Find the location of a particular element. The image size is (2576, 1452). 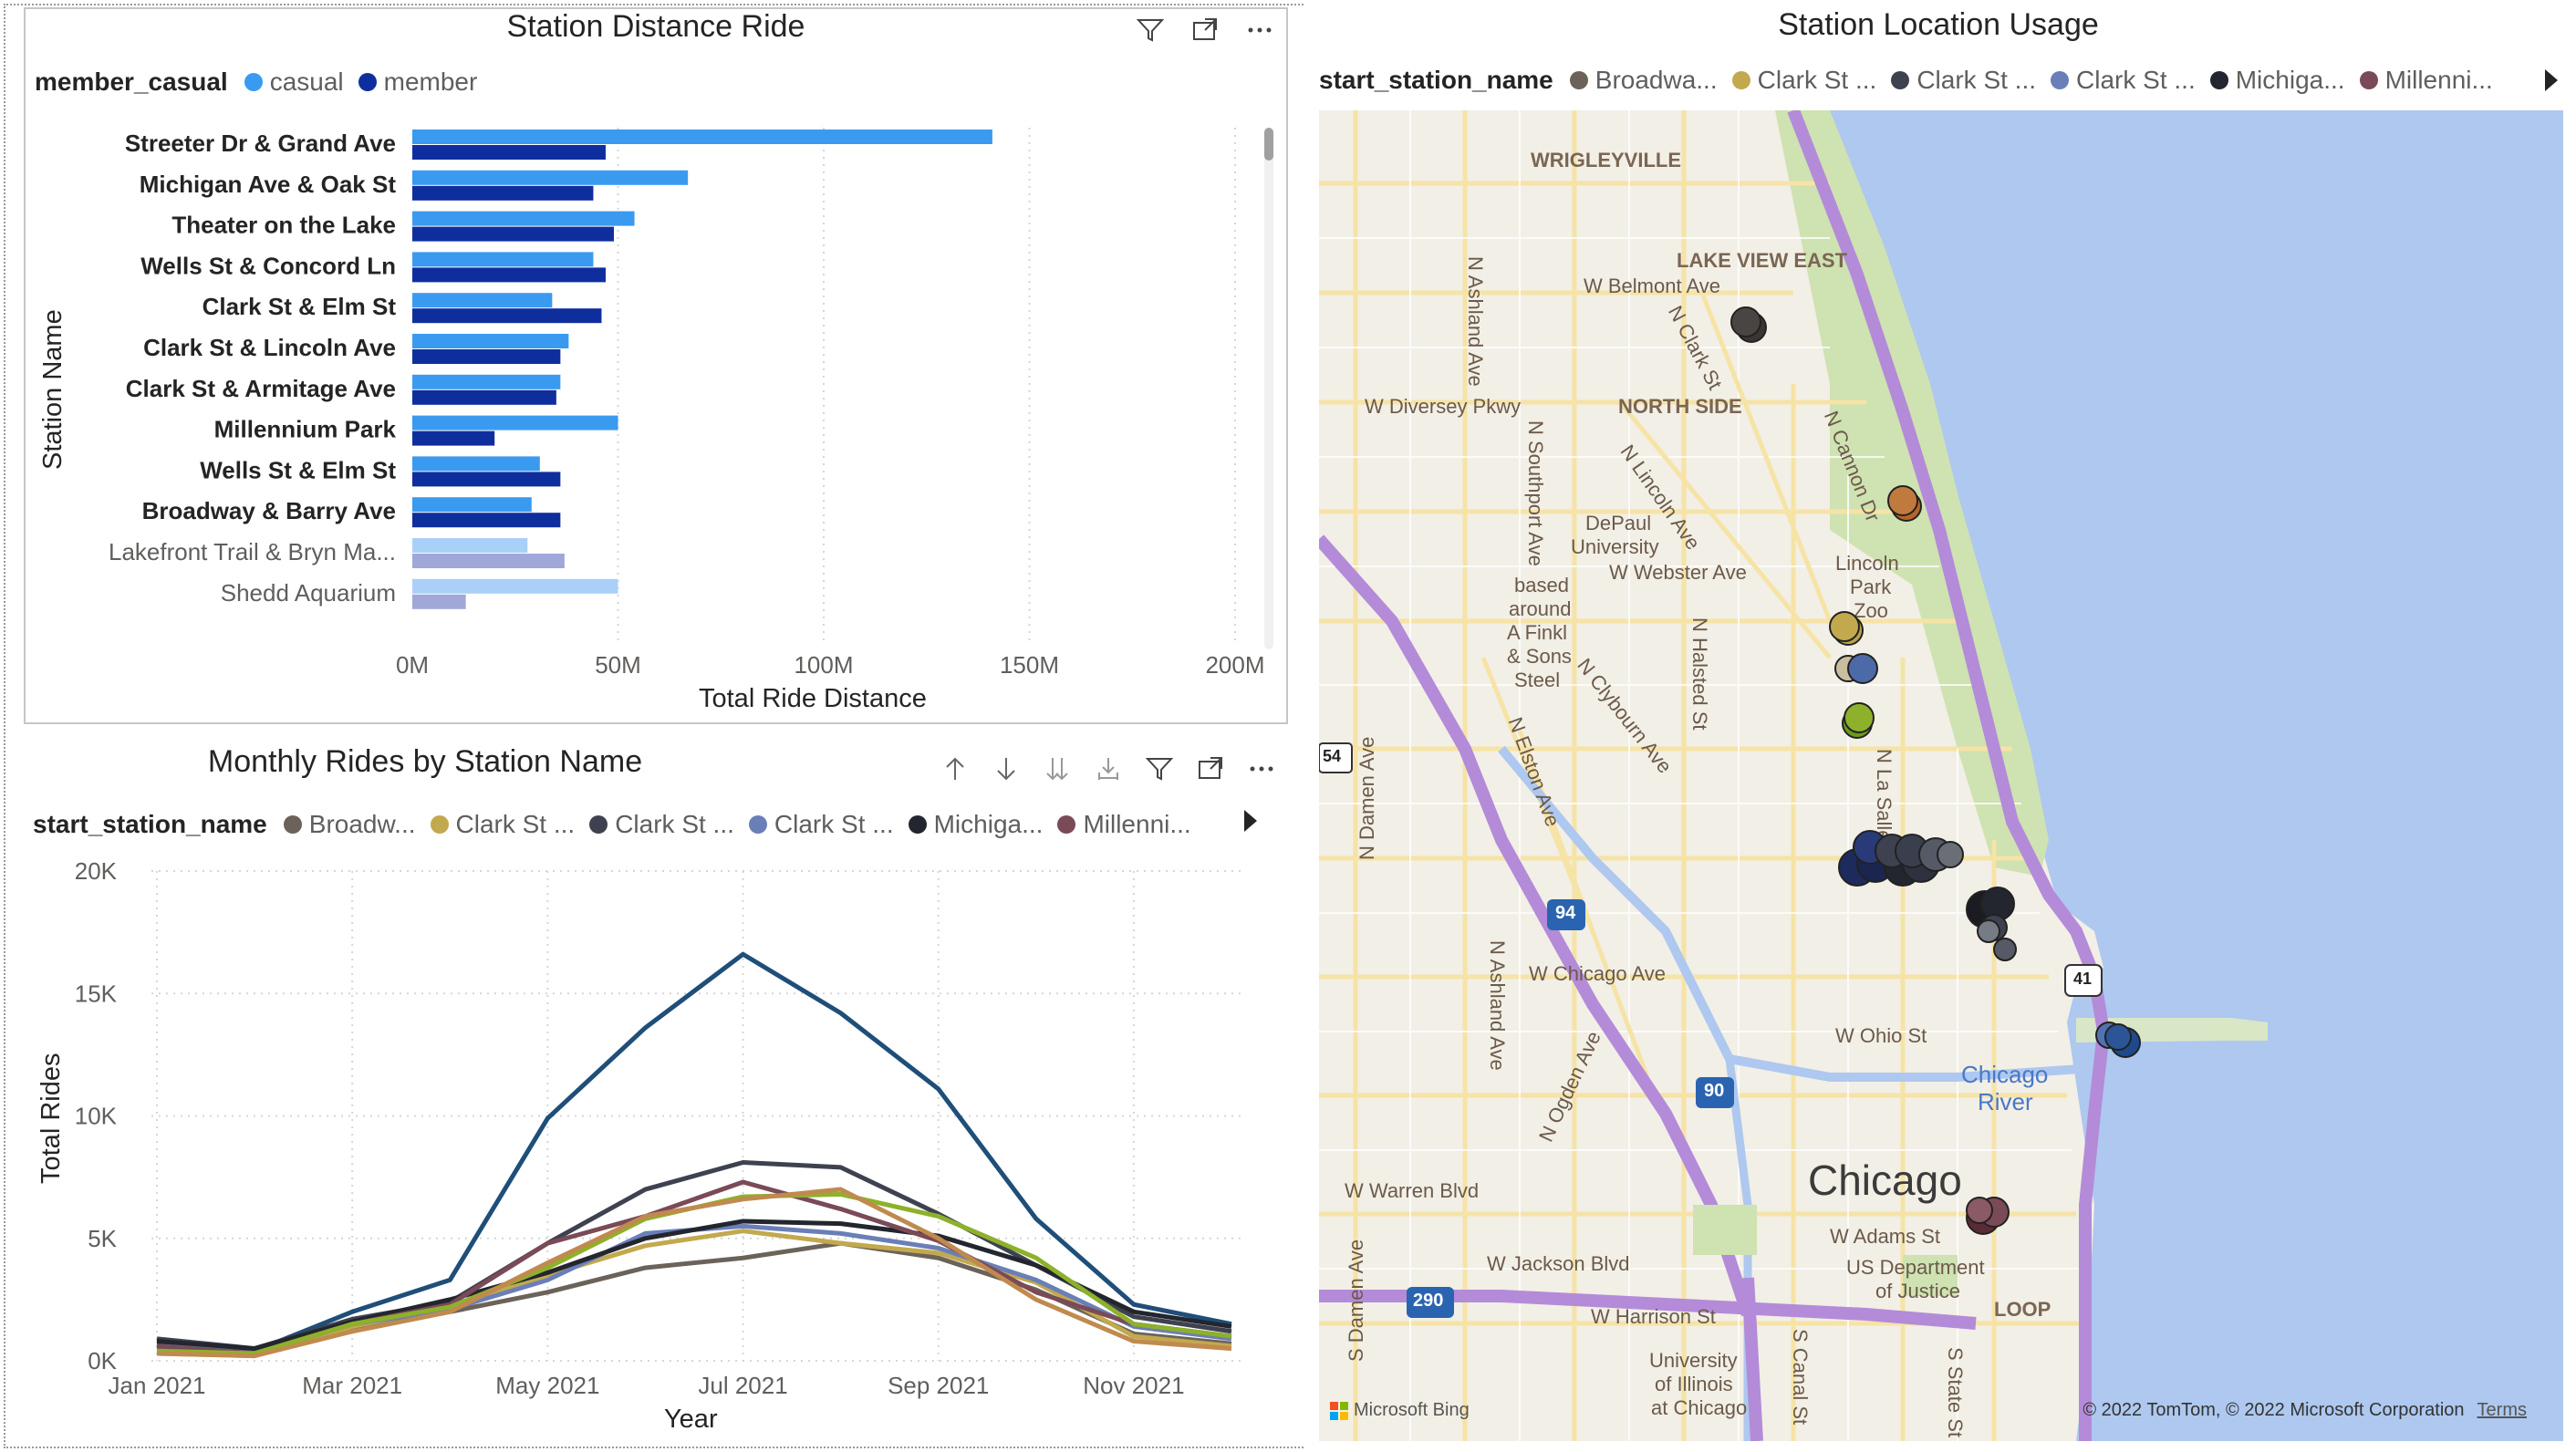

category-label: Clark St & Armitage Ave is located at coordinates (261, 388).